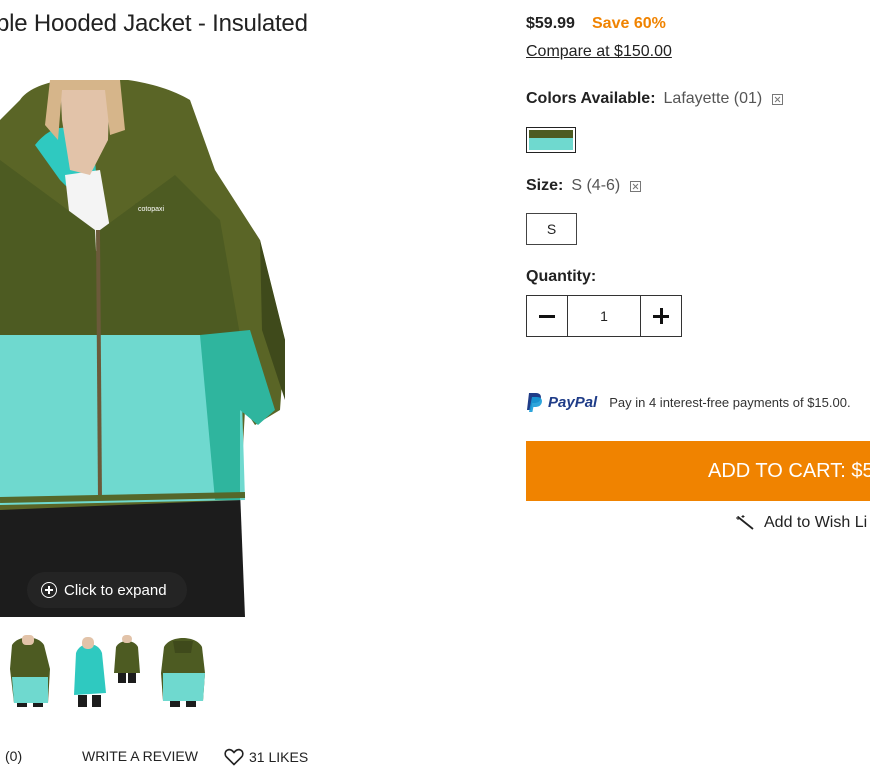 The image size is (870, 773). Describe the element at coordinates (636, 186) in the screenshot. I see `clear-size-icon` at that location.